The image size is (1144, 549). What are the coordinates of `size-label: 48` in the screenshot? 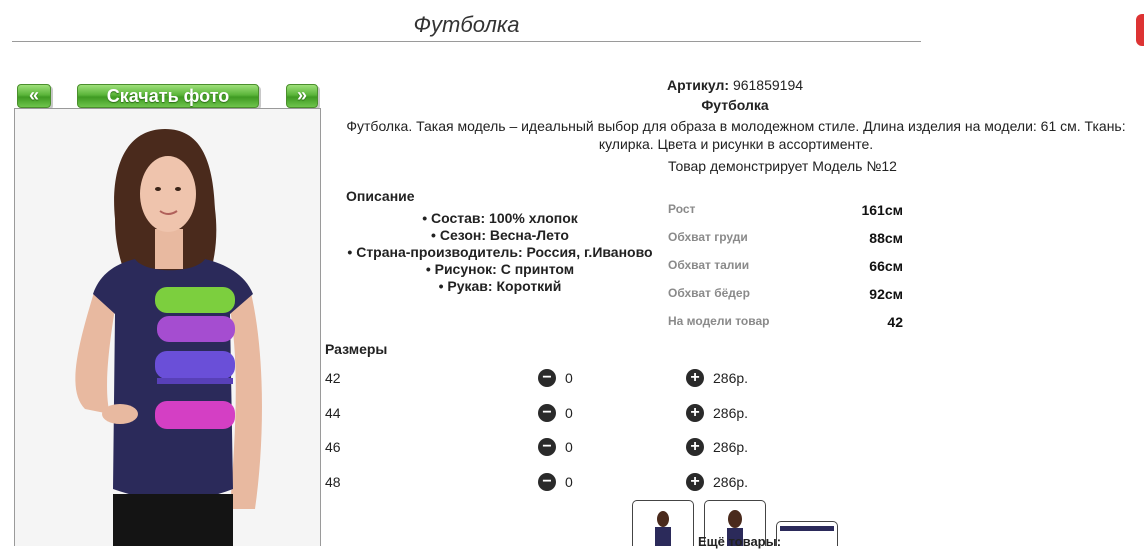 It's located at (333, 482).